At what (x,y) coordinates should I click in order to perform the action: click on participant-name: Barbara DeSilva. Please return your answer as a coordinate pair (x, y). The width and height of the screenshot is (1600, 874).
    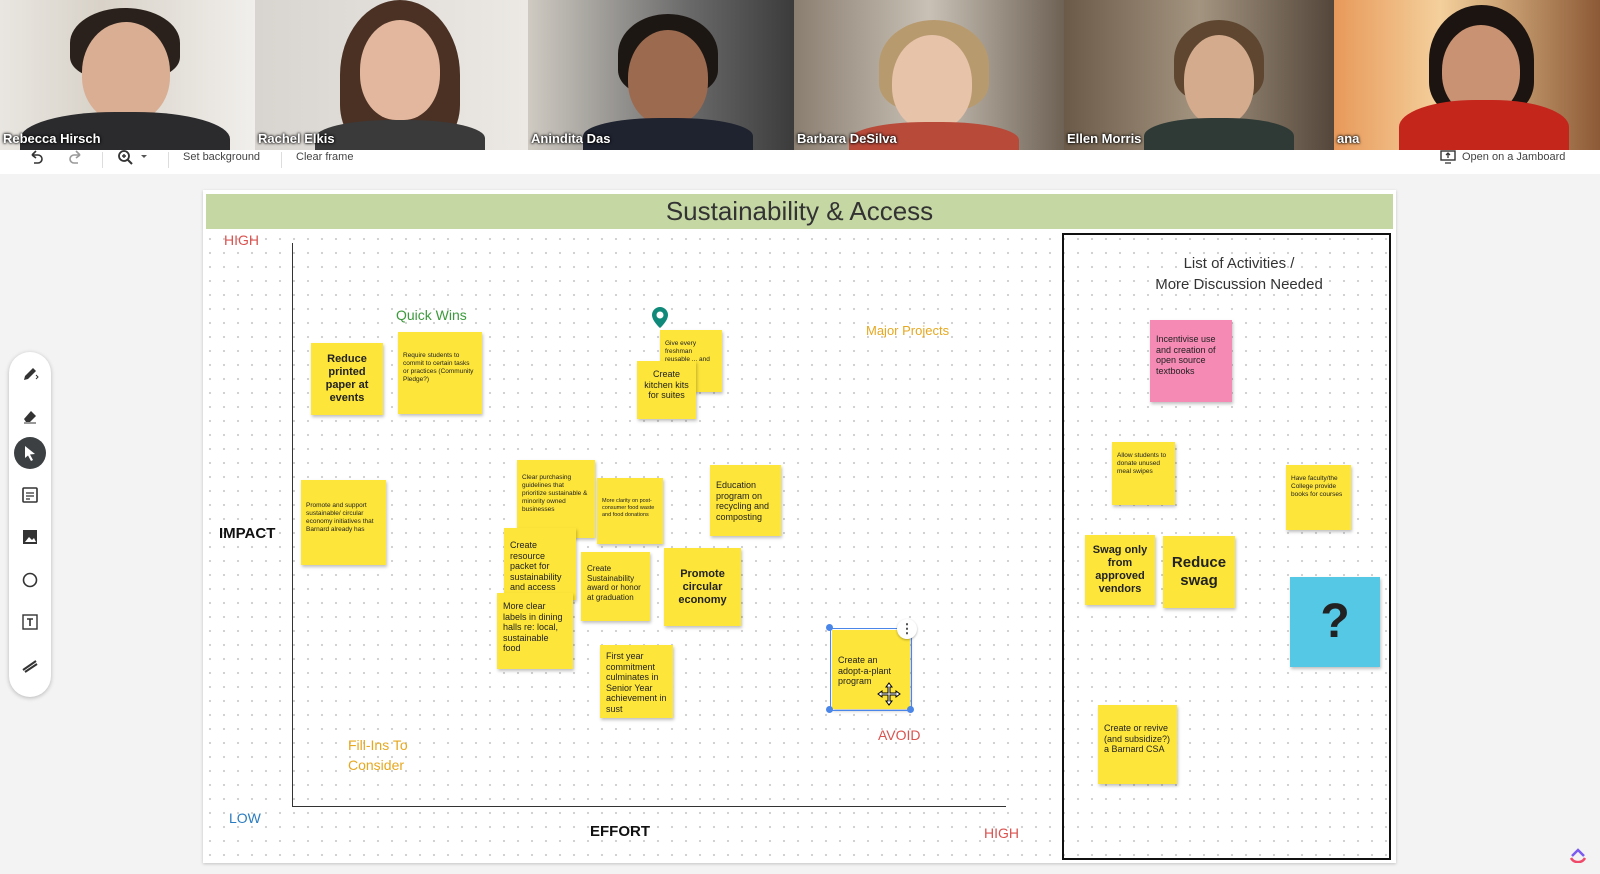
    Looking at the image, I should click on (847, 138).